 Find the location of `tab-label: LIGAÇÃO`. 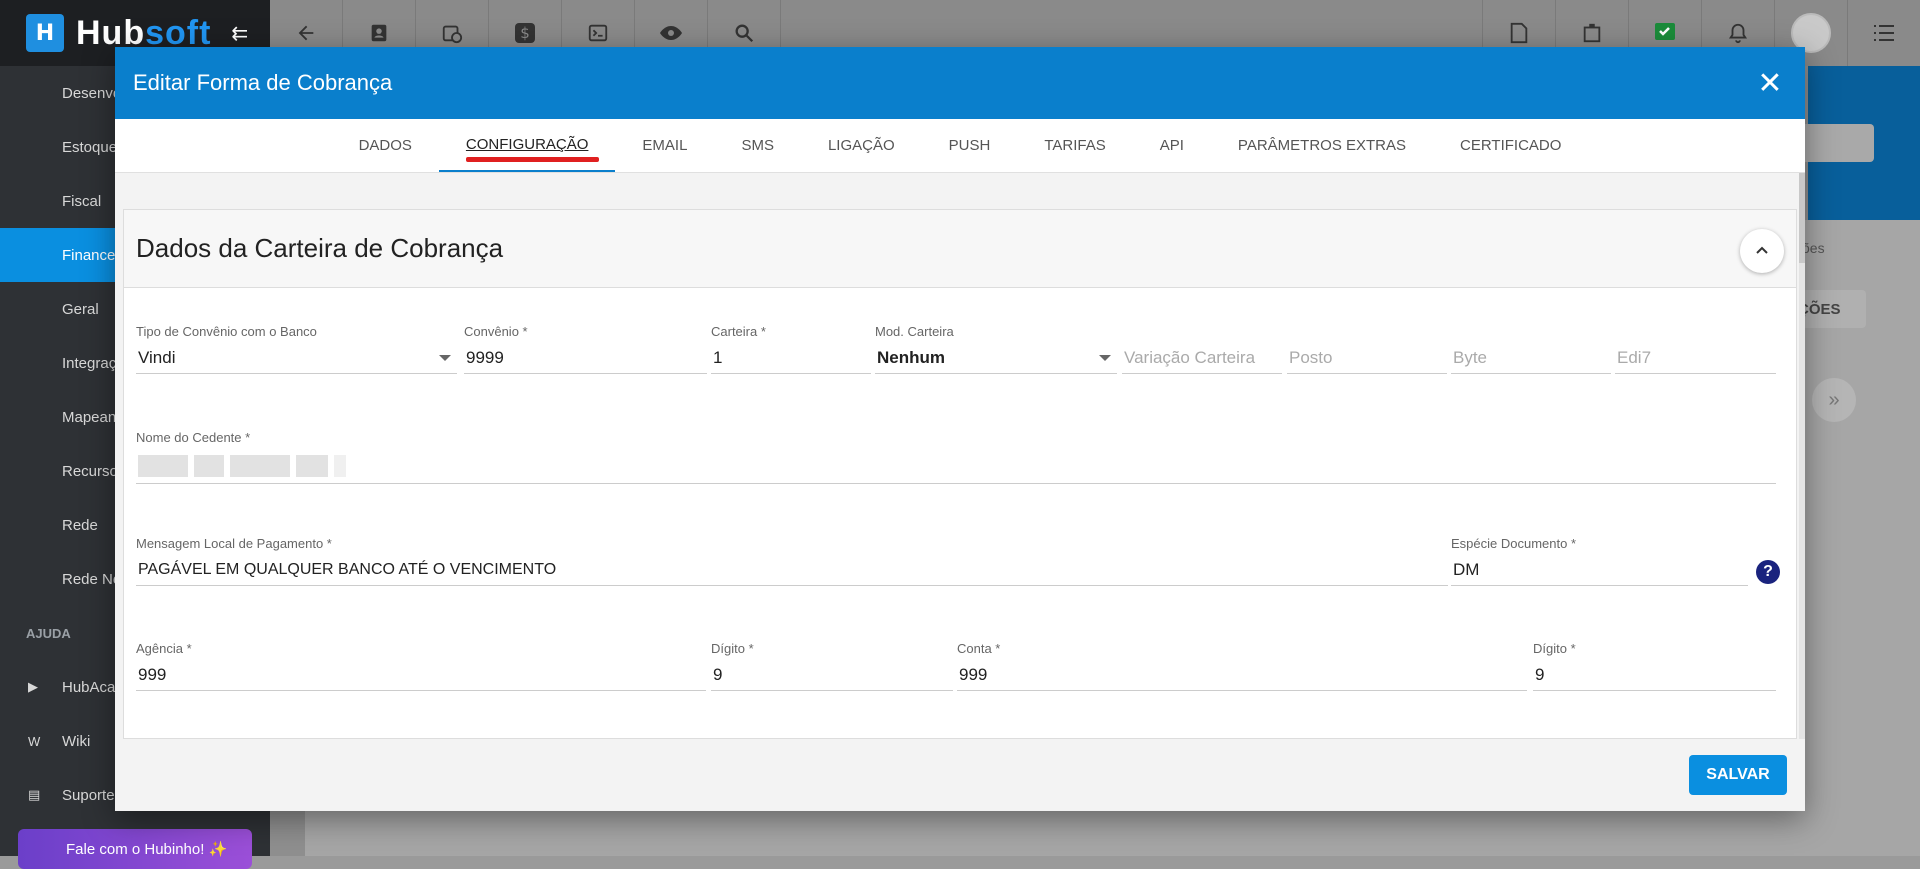

tab-label: LIGAÇÃO is located at coordinates (861, 145).